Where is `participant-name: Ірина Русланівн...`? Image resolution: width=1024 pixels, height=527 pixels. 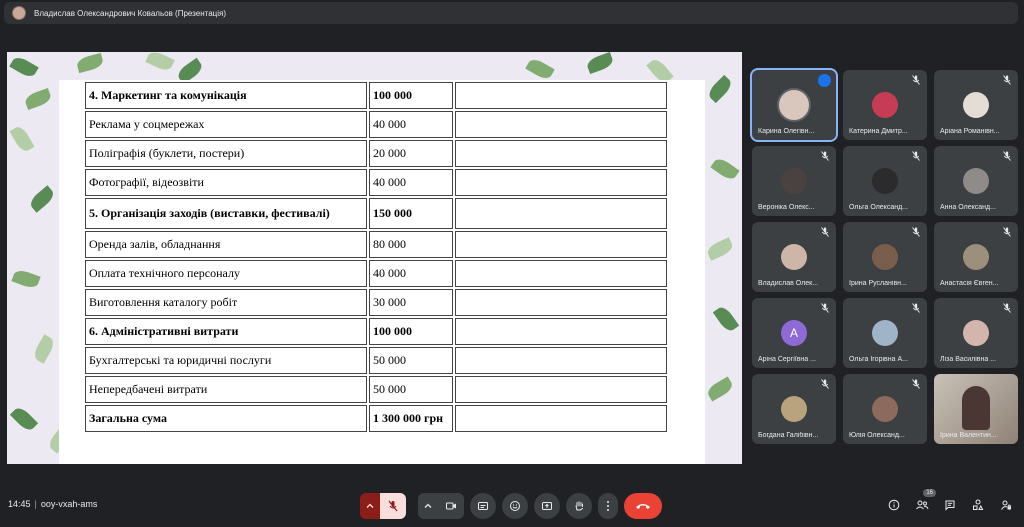
participant-name: Ірина Русланівн... is located at coordinates (878, 283).